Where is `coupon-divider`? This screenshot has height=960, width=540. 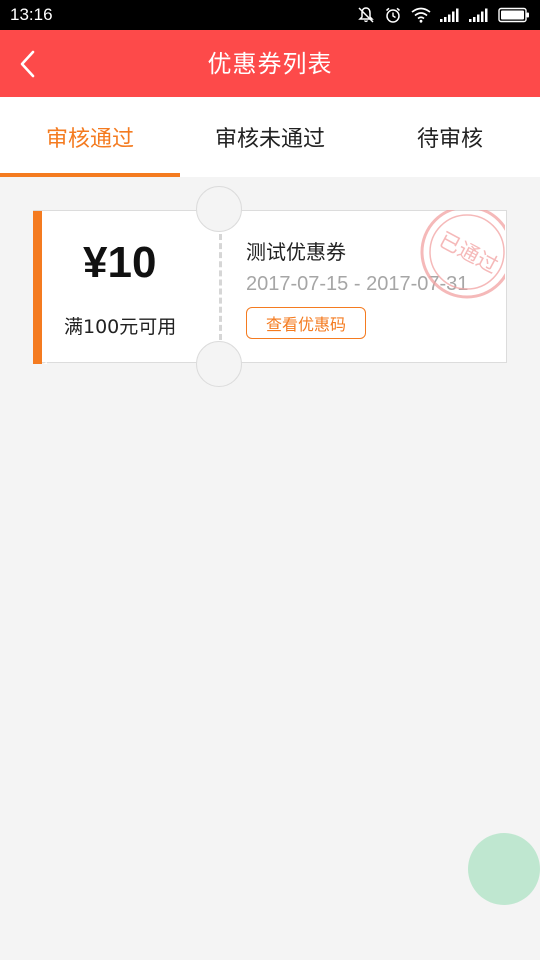 coupon-divider is located at coordinates (220, 287).